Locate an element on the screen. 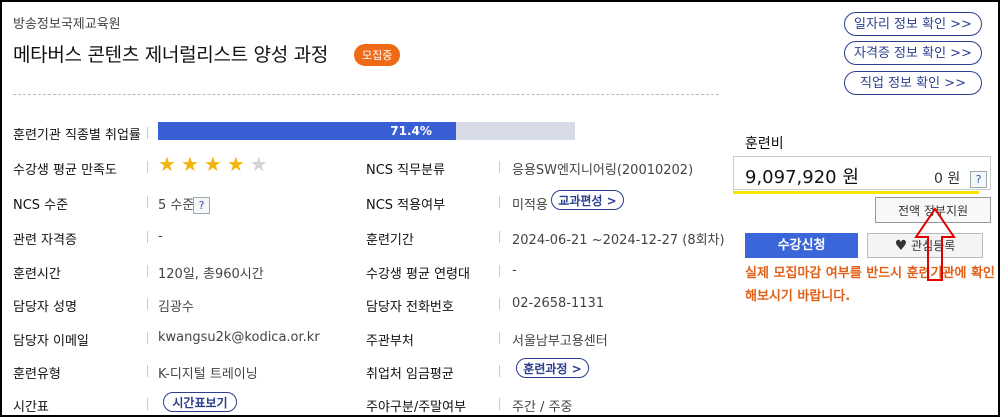  training-course-button: 훈련과정 > is located at coordinates (552, 368).